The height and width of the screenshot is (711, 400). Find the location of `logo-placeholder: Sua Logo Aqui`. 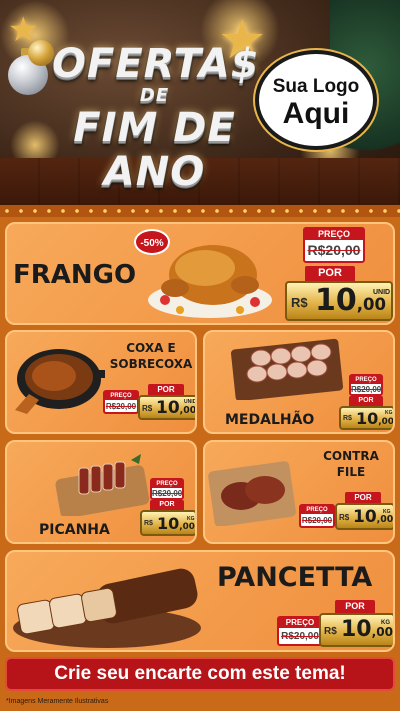

logo-placeholder: Sua Logo Aqui is located at coordinates (316, 100).